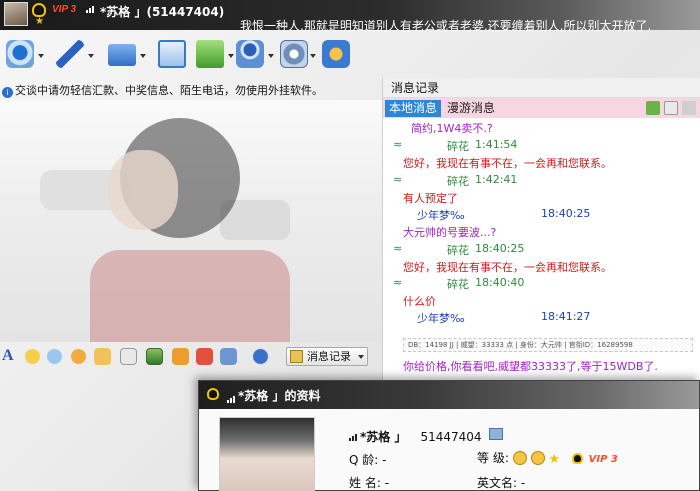 The width and height of the screenshot is (700, 491). What do you see at coordinates (260, 356) in the screenshot?
I see `pay-icon` at bounding box center [260, 356].